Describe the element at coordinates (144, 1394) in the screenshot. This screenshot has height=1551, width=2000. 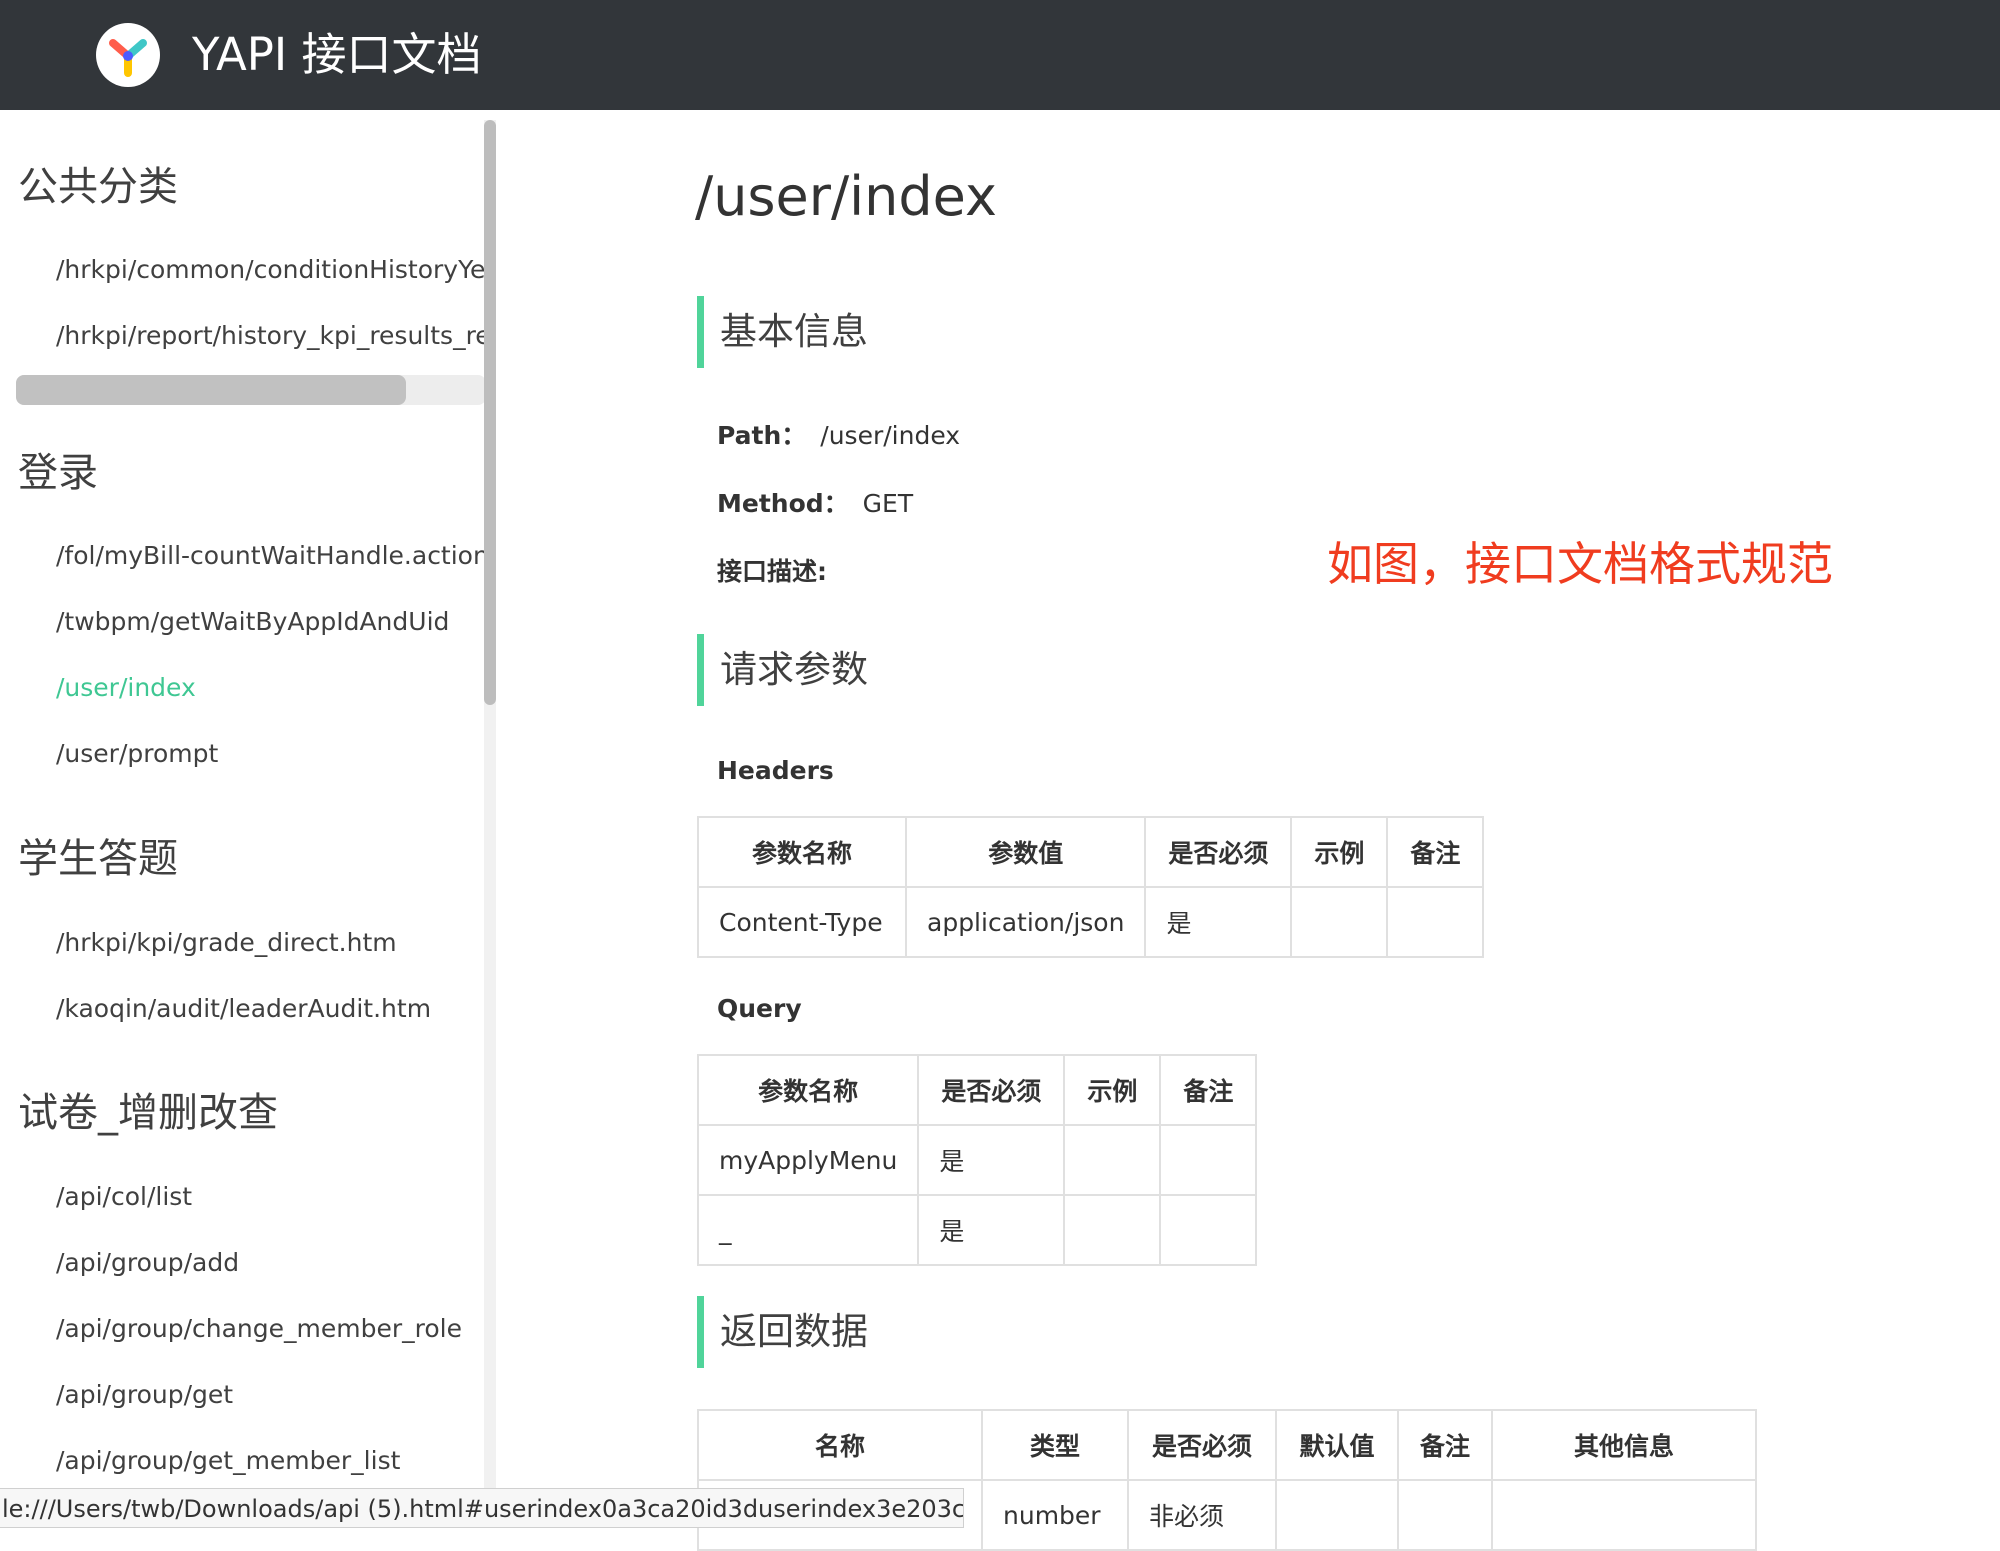
I see `sidebar-item: /api/group/get` at that location.